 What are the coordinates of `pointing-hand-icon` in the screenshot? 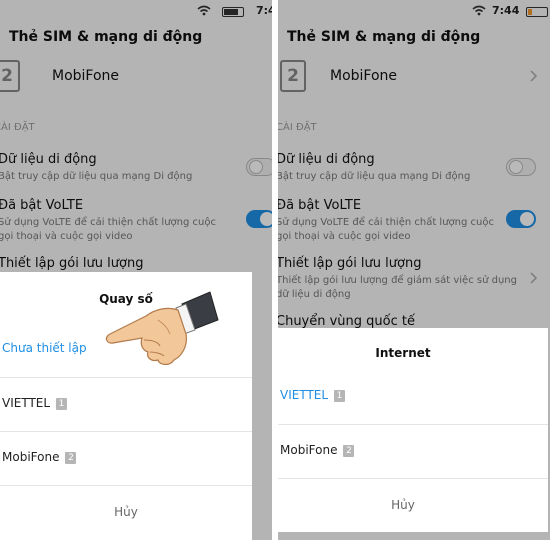 It's located at (162, 328).